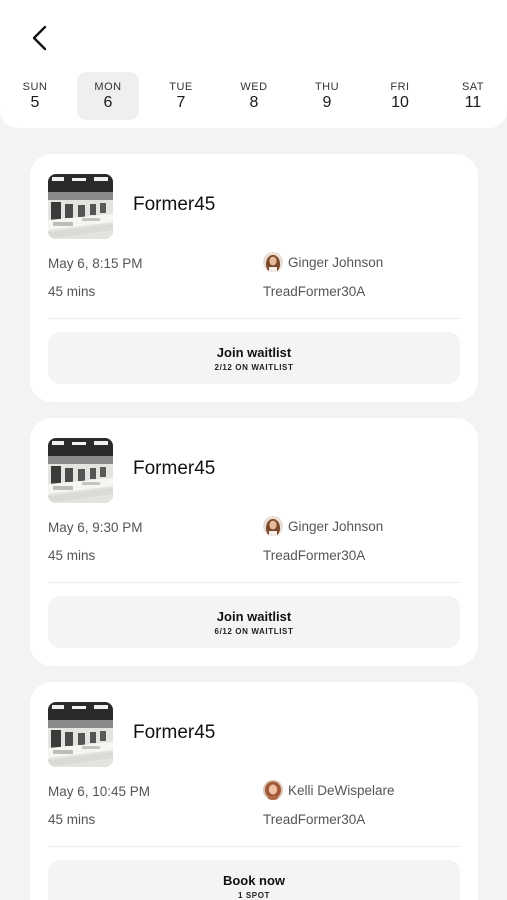  What do you see at coordinates (400, 86) in the screenshot?
I see `day-name: FRI` at bounding box center [400, 86].